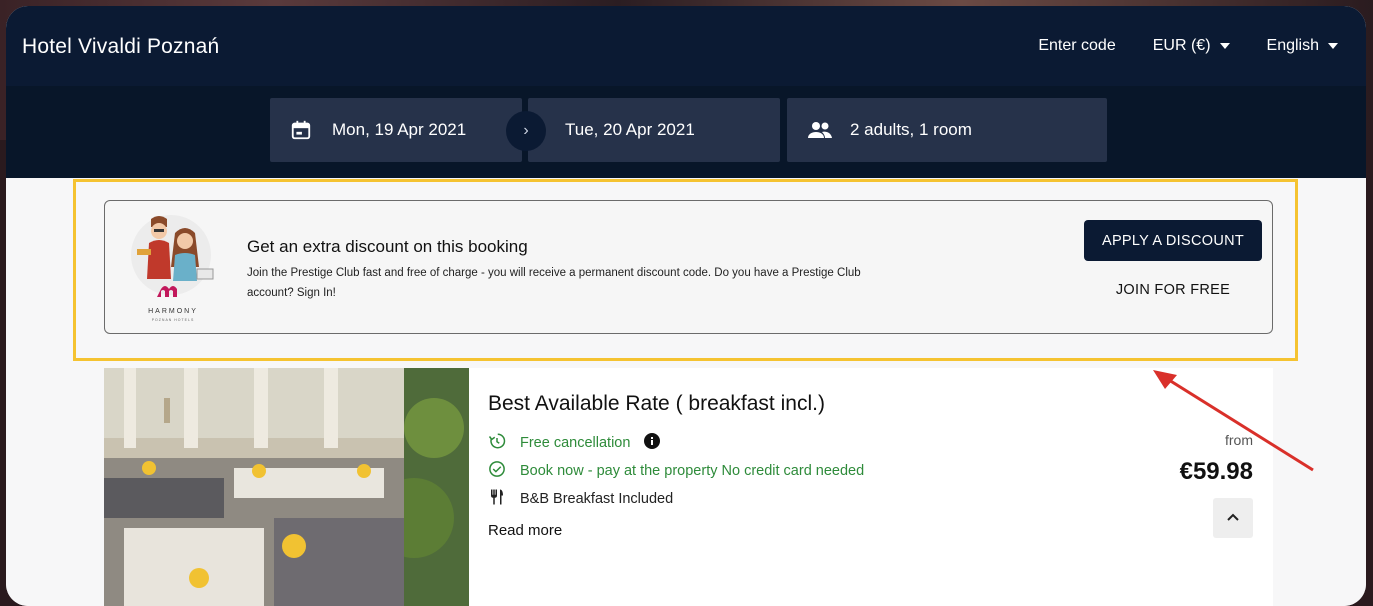  I want to click on top-links: Enter code EUR (€) English, so click(1188, 46).